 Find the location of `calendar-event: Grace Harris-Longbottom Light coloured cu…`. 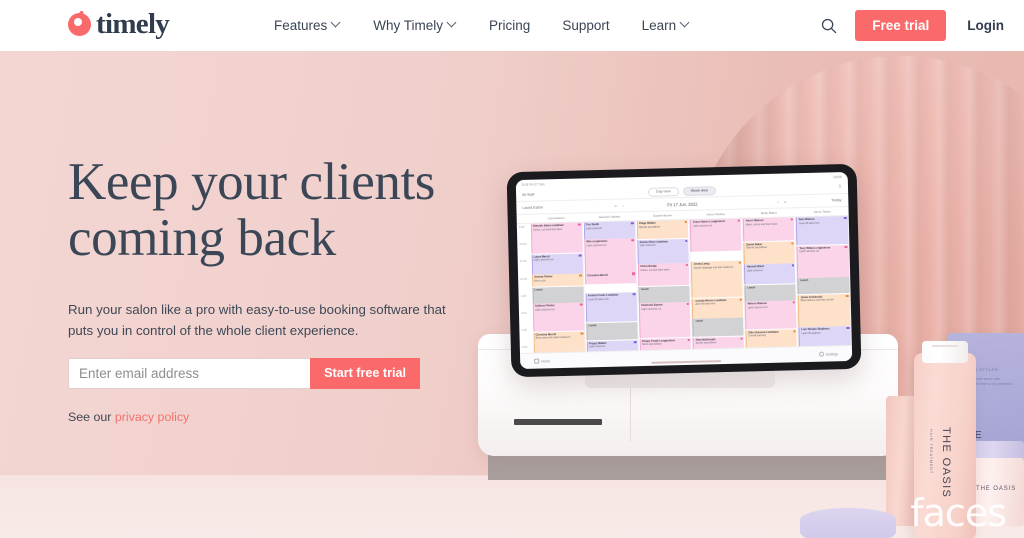

calendar-event: Grace Harris-Longbottom Light coloured cu… is located at coordinates (715, 235).